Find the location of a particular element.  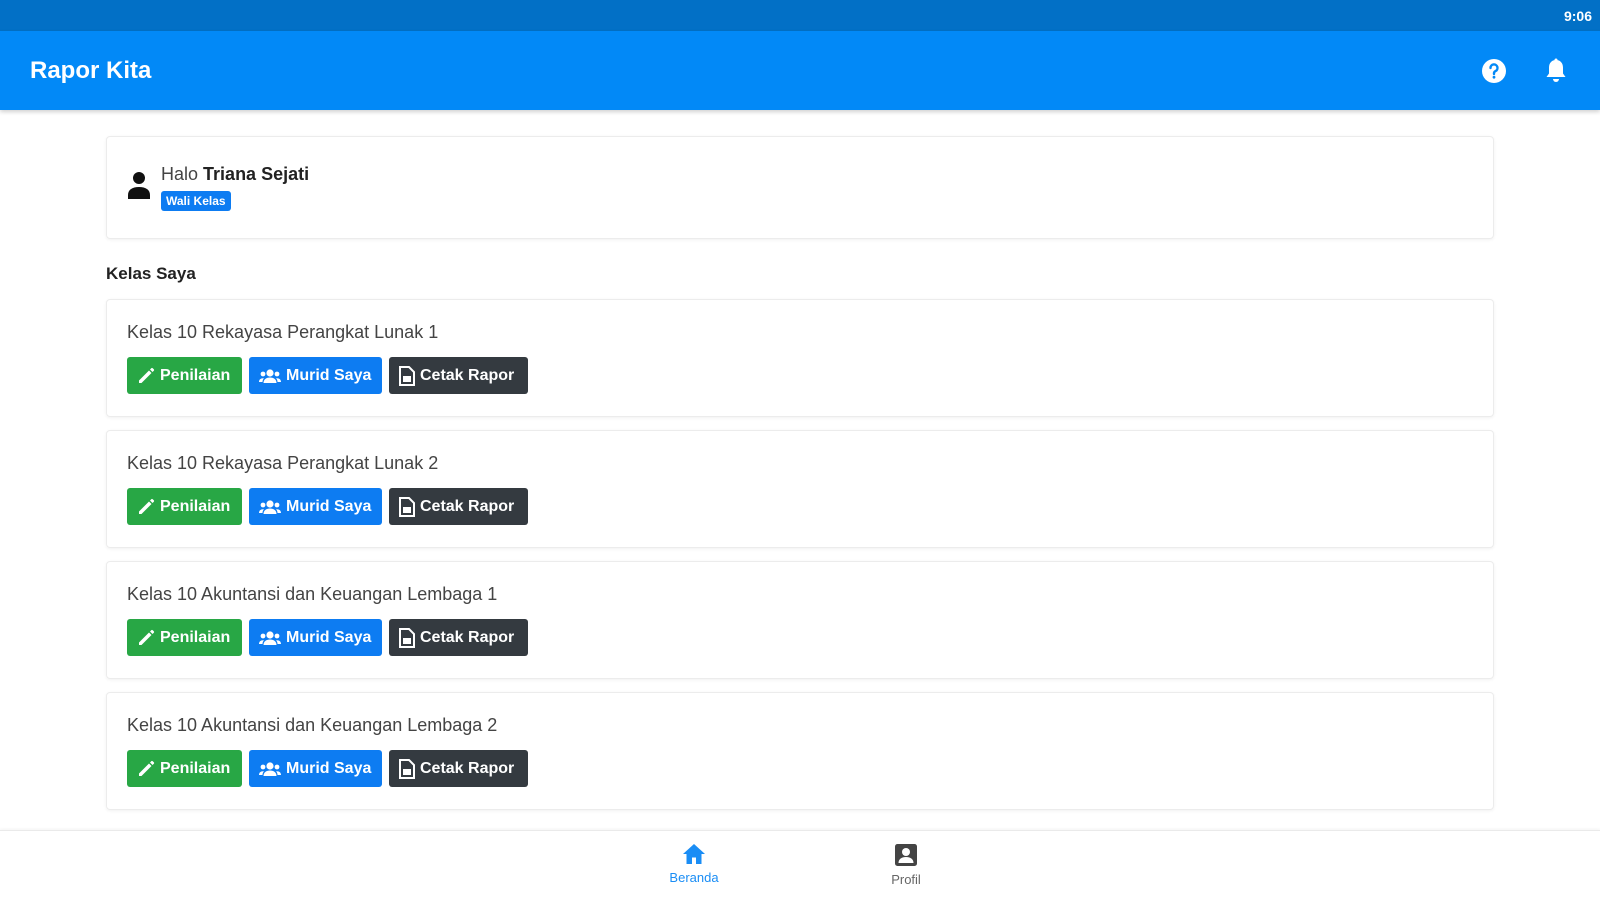

greeting-prefix: Halo is located at coordinates (180, 174).